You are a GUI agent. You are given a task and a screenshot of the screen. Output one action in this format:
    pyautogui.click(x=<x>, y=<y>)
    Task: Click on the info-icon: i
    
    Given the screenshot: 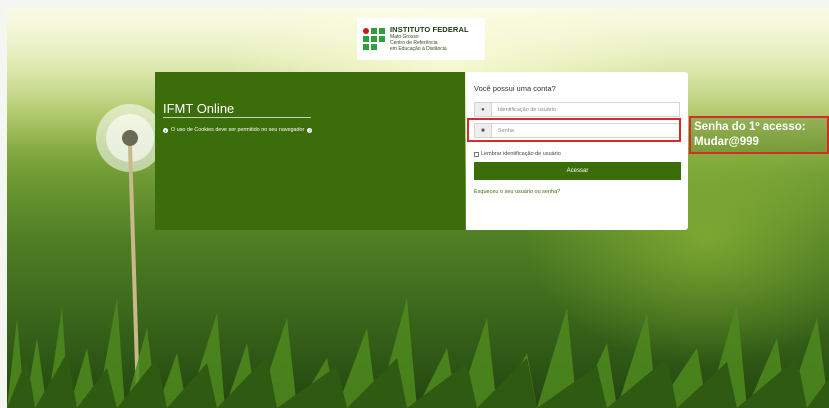 What is the action you would take?
    pyautogui.click(x=165, y=130)
    